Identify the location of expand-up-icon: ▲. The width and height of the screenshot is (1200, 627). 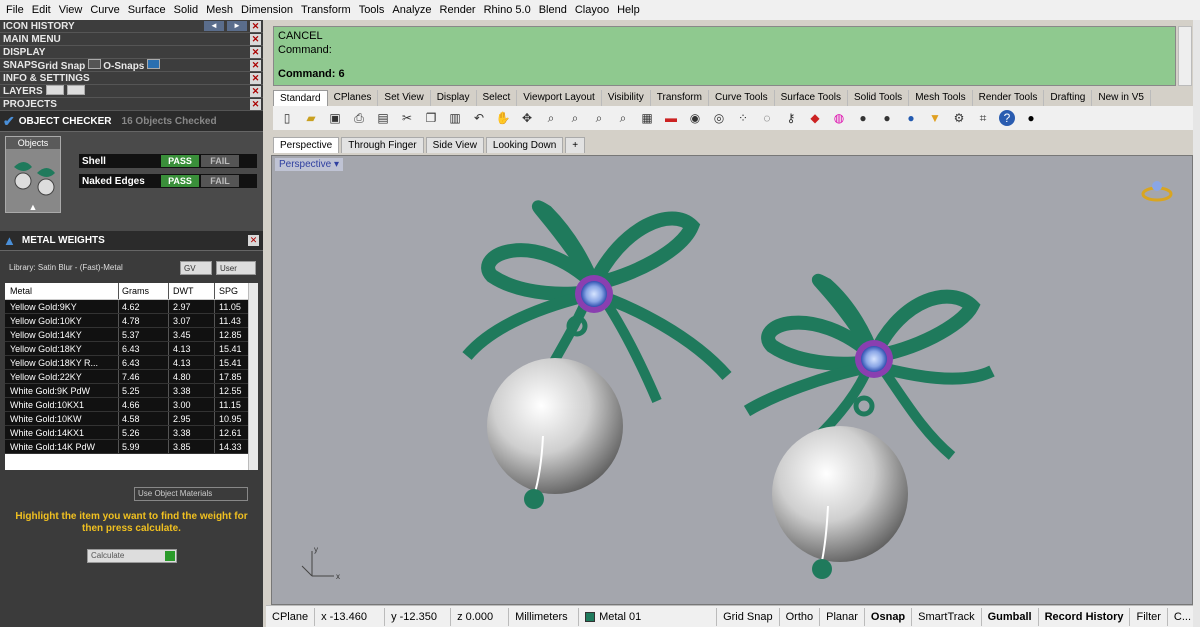
(33, 207).